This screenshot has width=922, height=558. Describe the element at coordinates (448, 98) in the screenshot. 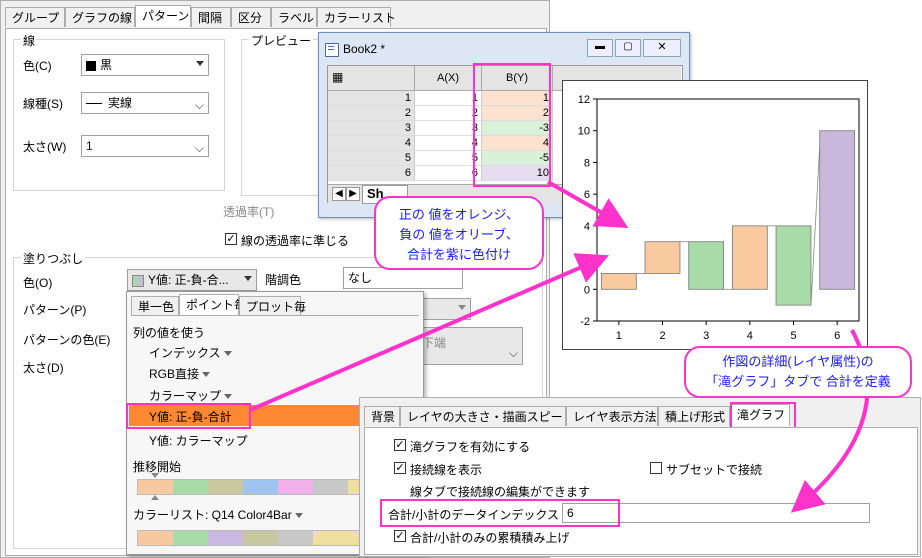

I see `cell-a: 1` at that location.